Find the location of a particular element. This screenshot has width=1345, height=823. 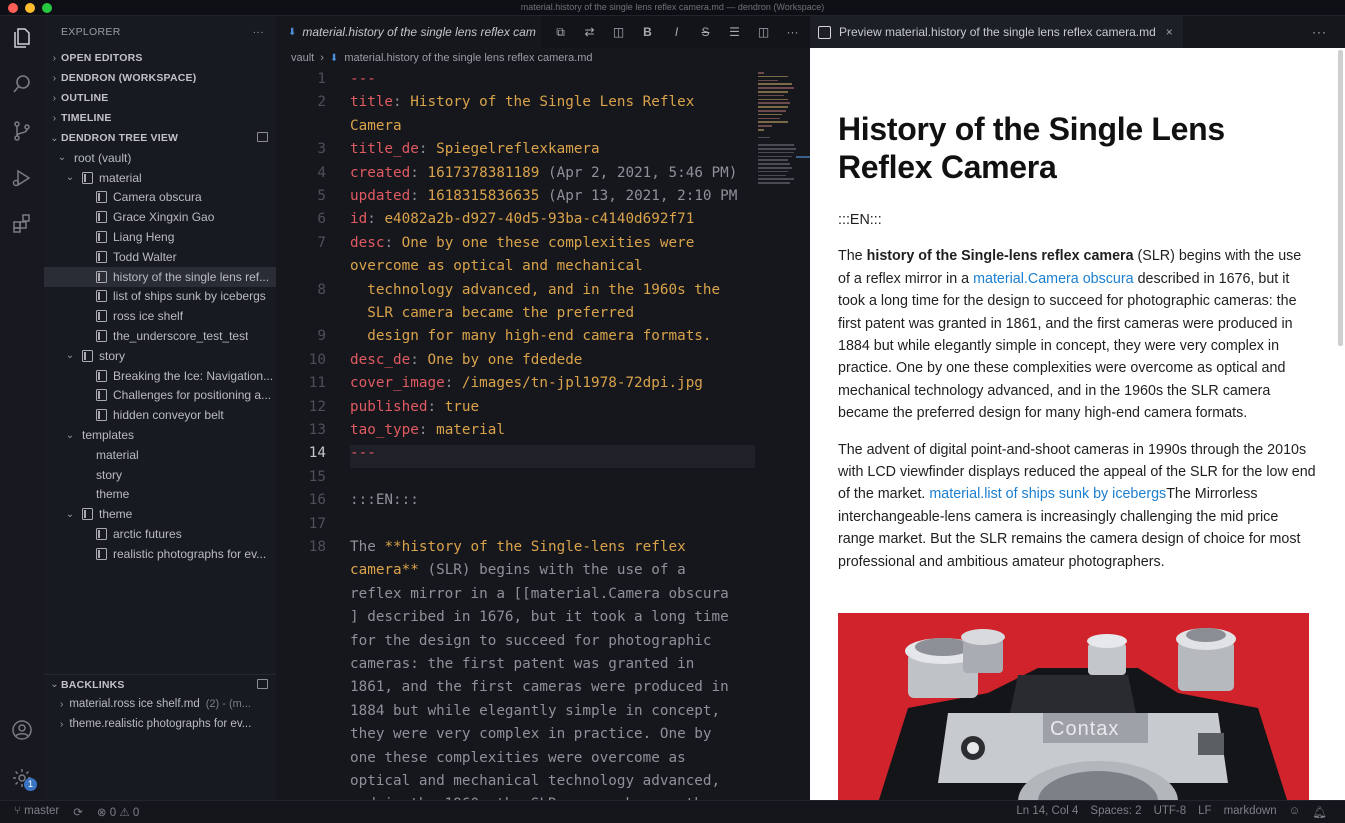

camera-photo: Contax is located at coordinates (1073, 708).